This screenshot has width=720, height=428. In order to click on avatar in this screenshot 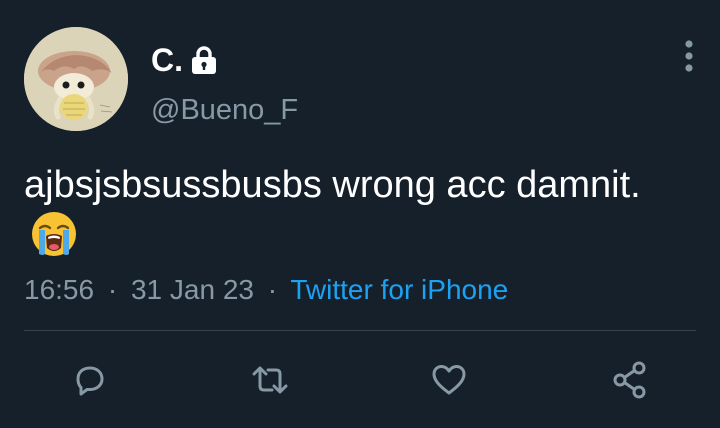, I will do `click(76, 79)`.